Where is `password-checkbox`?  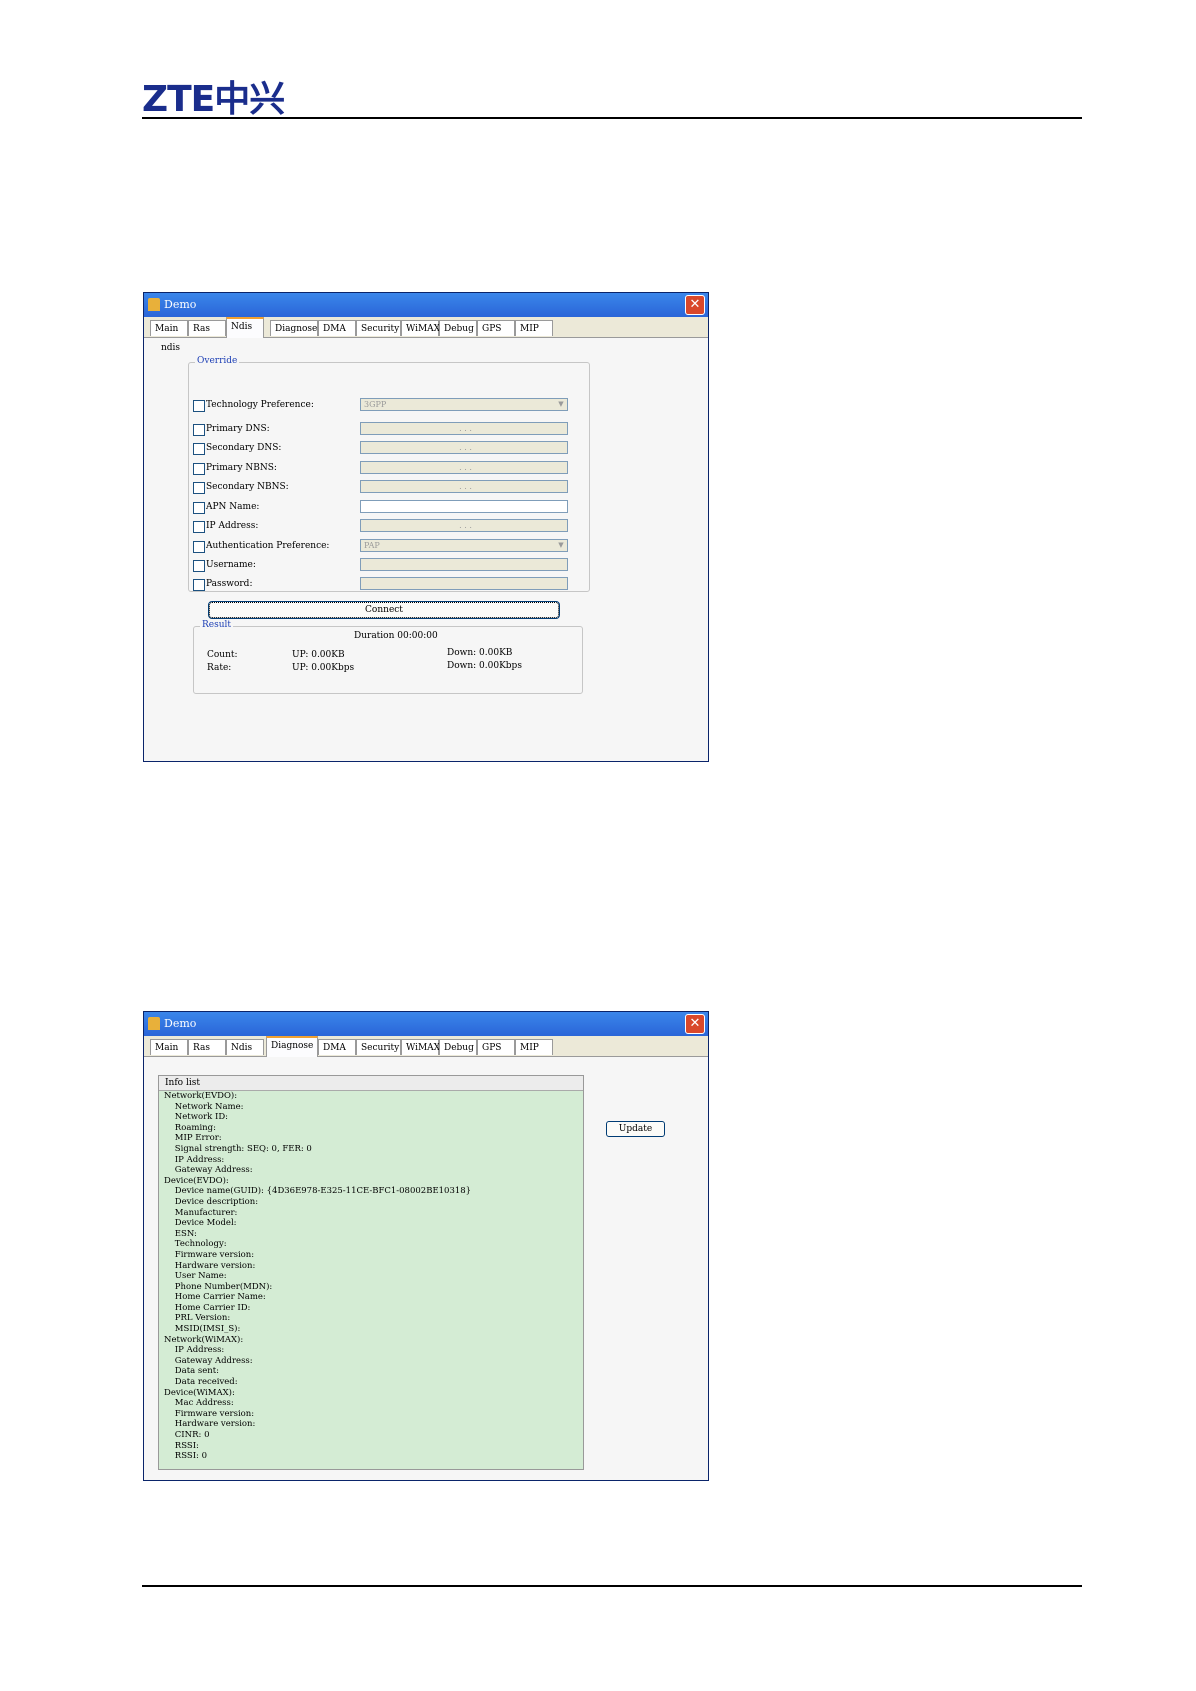
password-checkbox is located at coordinates (199, 585).